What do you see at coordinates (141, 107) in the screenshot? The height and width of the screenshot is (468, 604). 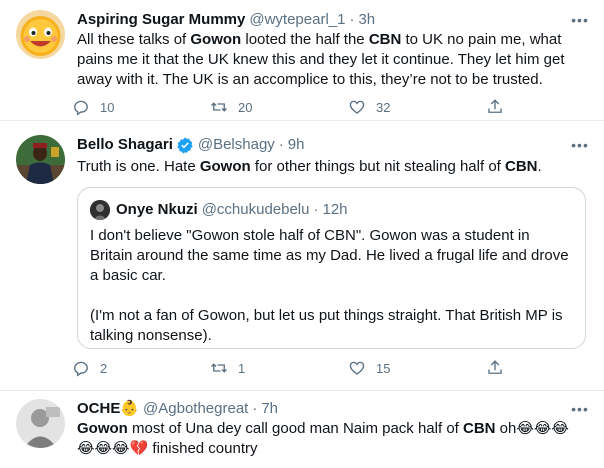 I see `reply-button: 10` at bounding box center [141, 107].